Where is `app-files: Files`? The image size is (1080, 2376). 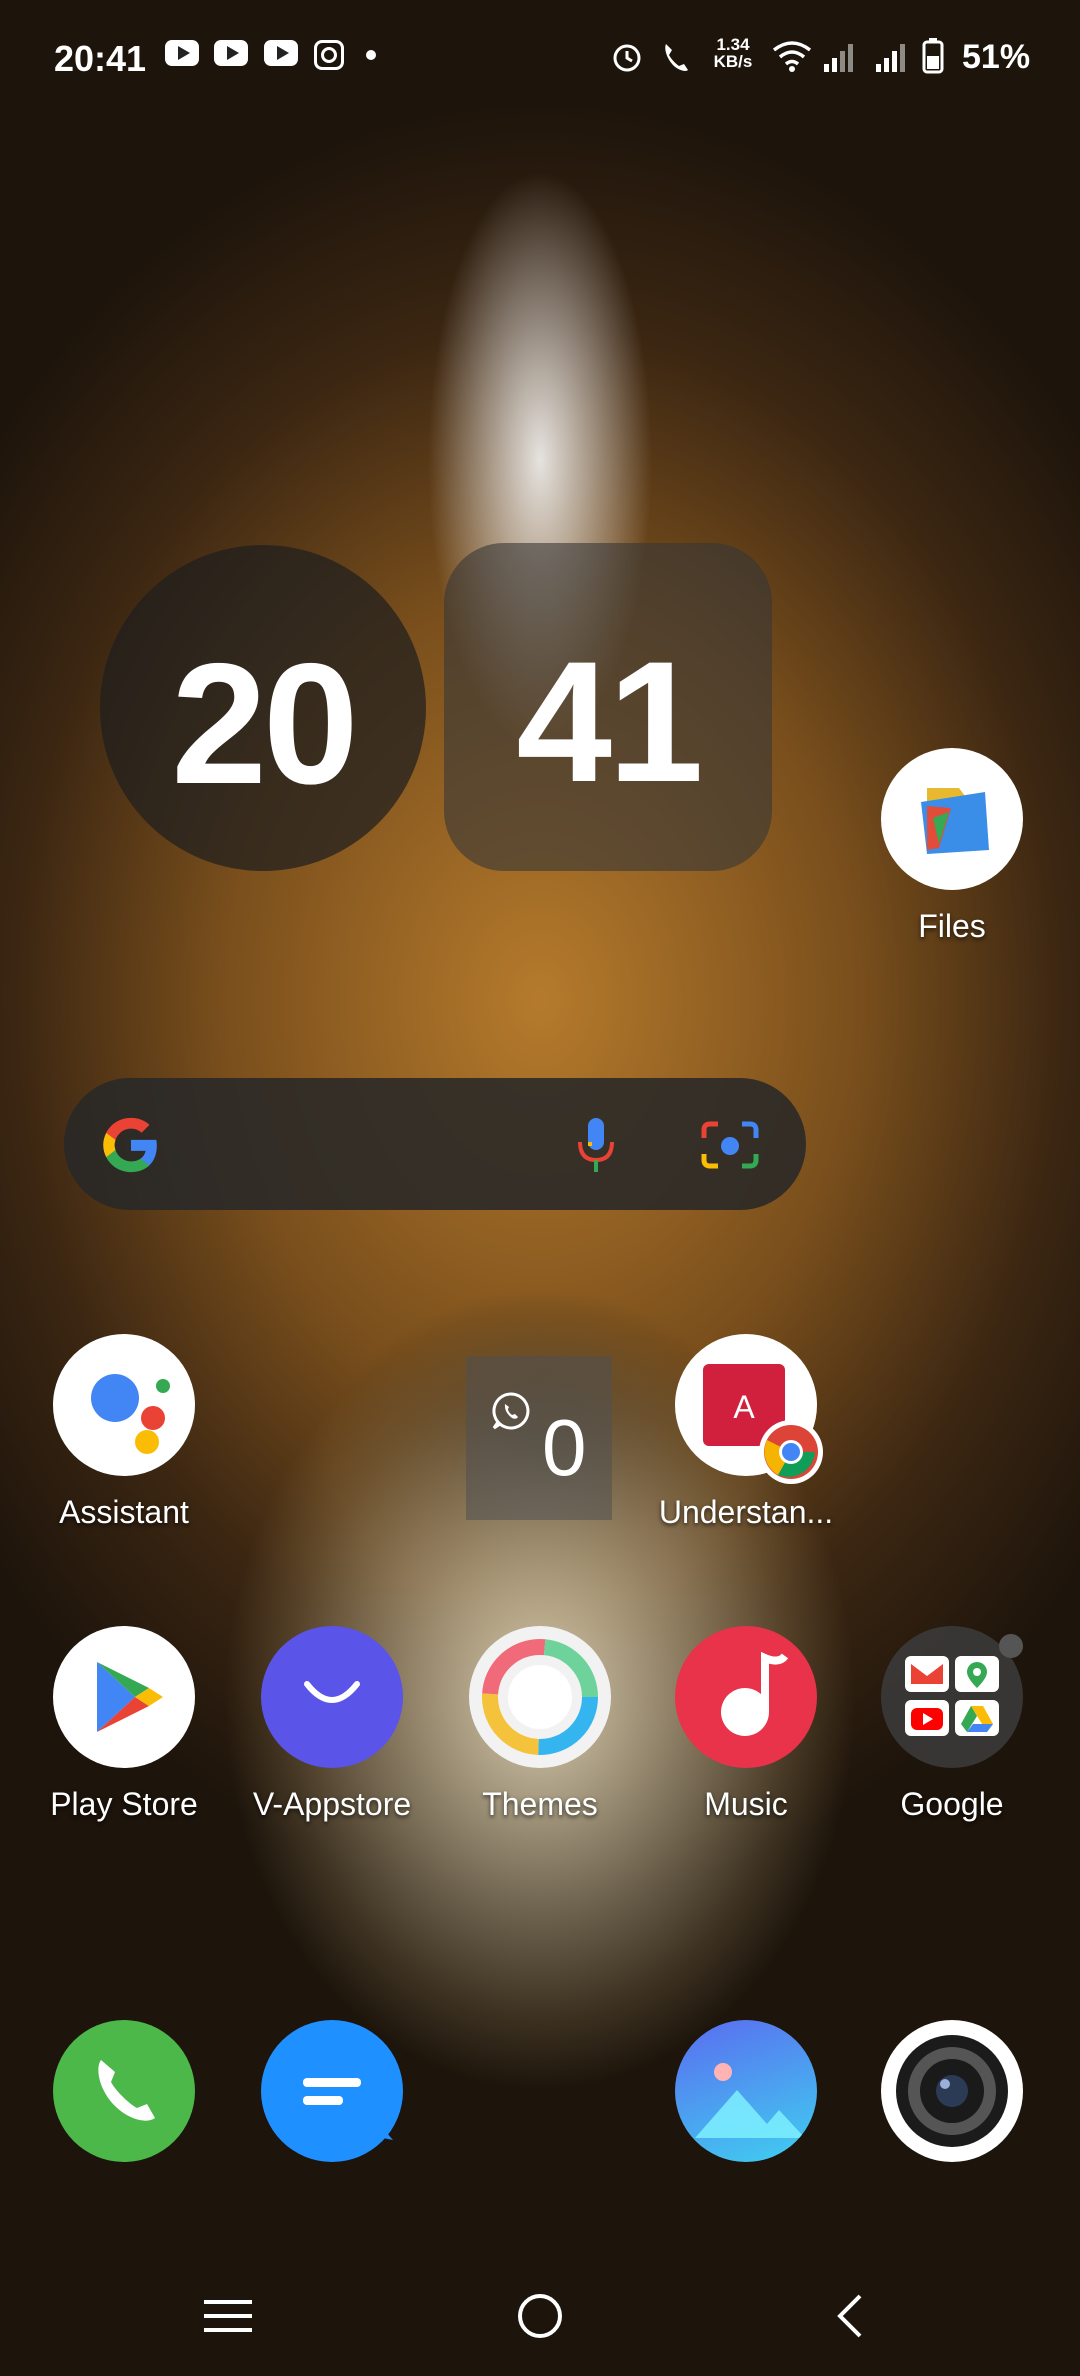
app-files: Files is located at coordinates (952, 846).